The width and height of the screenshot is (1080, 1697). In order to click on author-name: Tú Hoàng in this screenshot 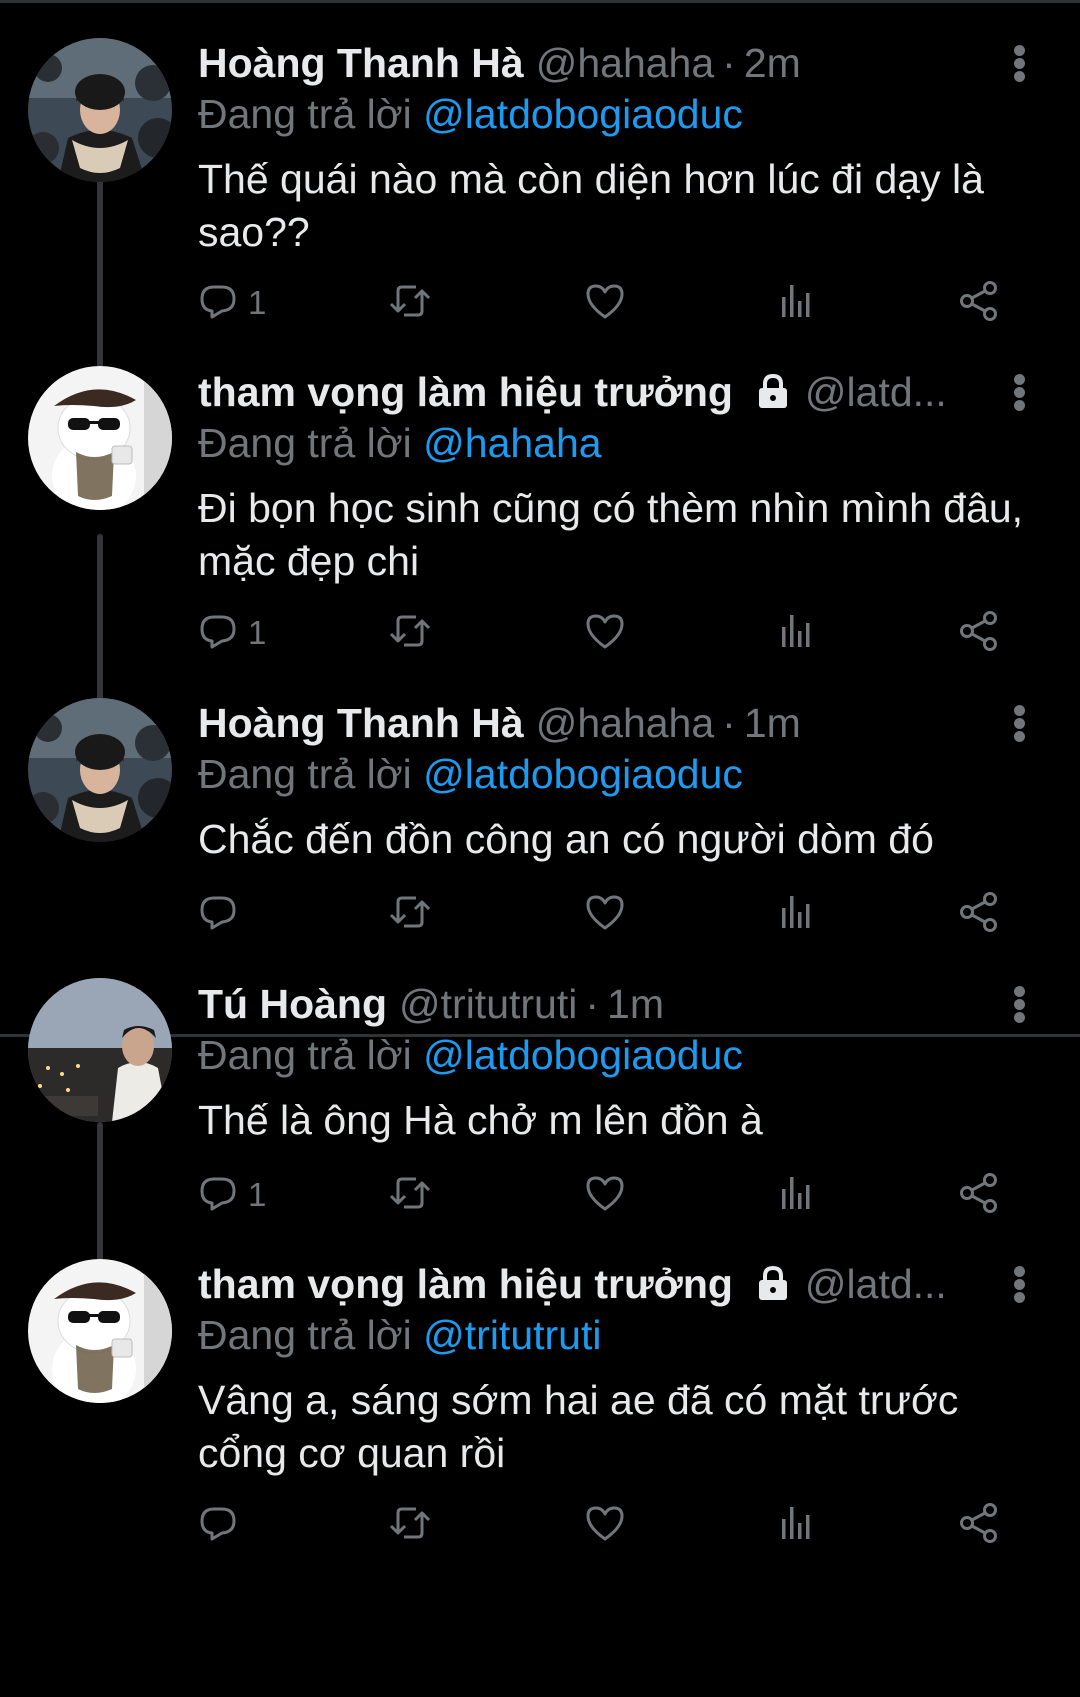, I will do `click(292, 1004)`.